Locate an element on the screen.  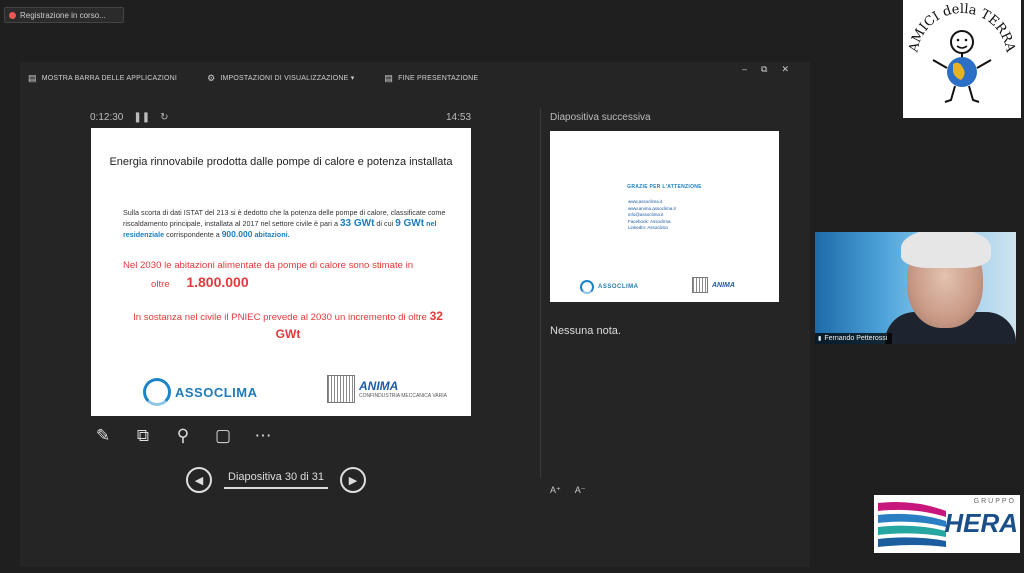
amici-logo-text: AMICI della TERRA is located at coordinates (962, 28).